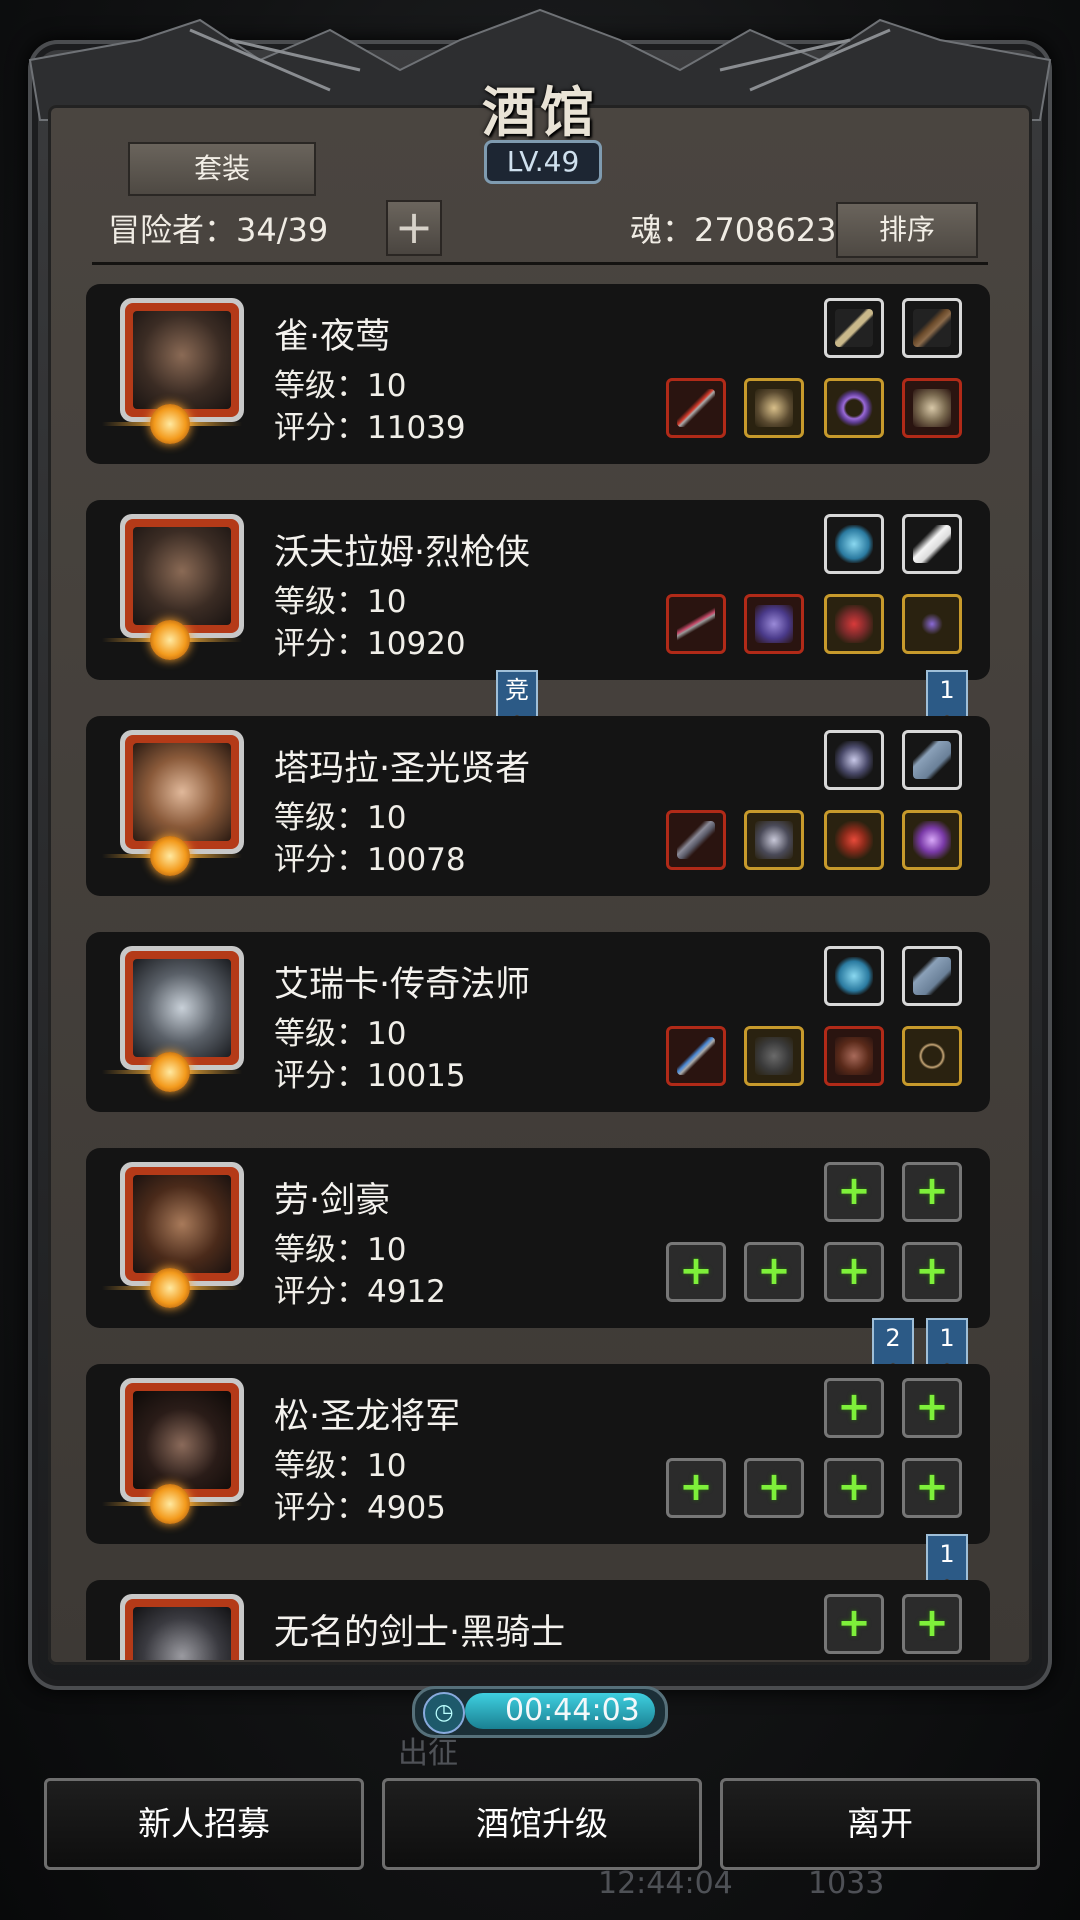 This screenshot has height=1920, width=1080. Describe the element at coordinates (880, 1824) in the screenshot. I see `leave-button: 离开` at that location.